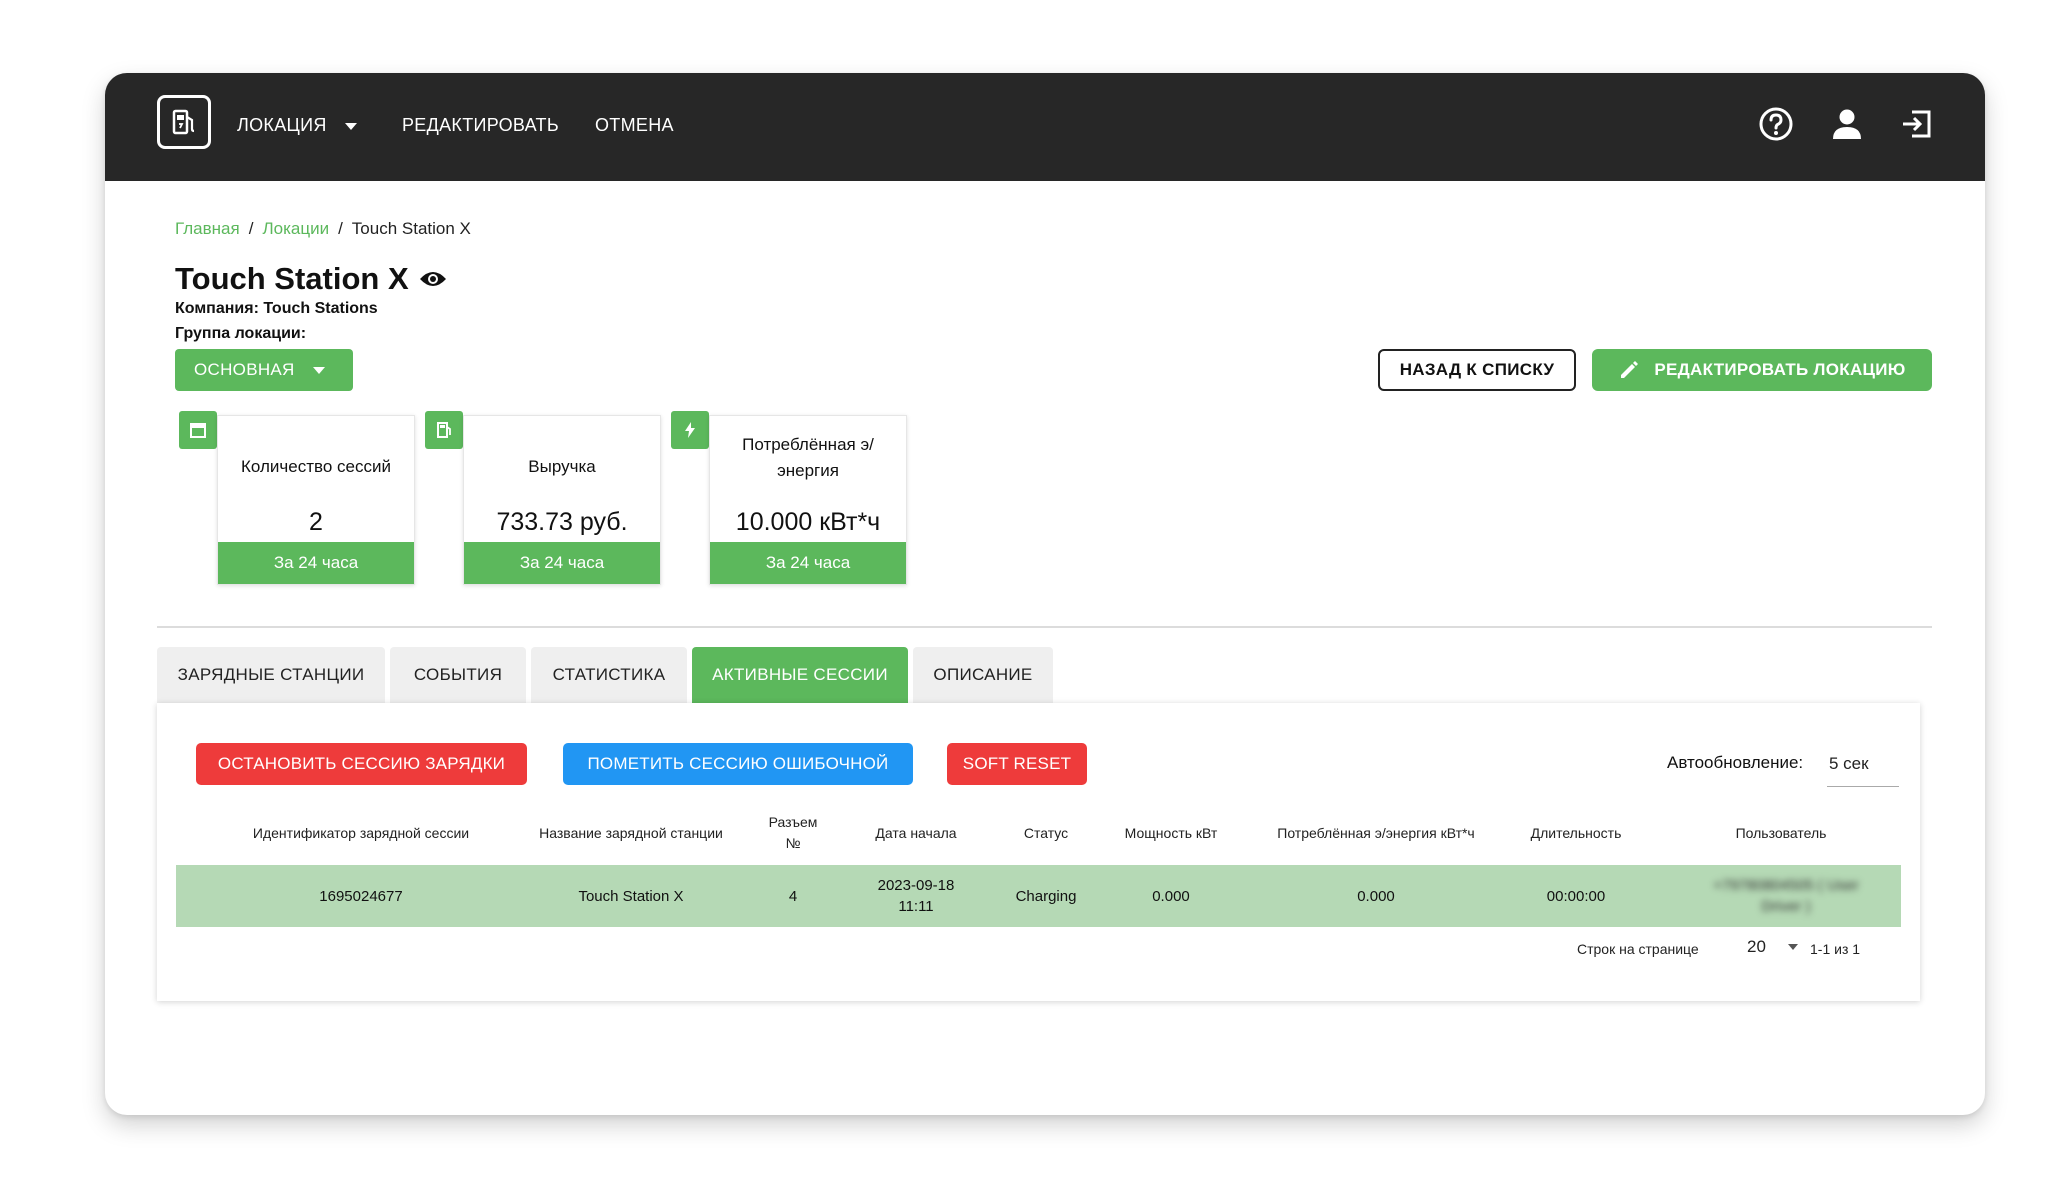 The image size is (2067, 1177). Describe the element at coordinates (1776, 124) in the screenshot. I see `help-icon` at that location.